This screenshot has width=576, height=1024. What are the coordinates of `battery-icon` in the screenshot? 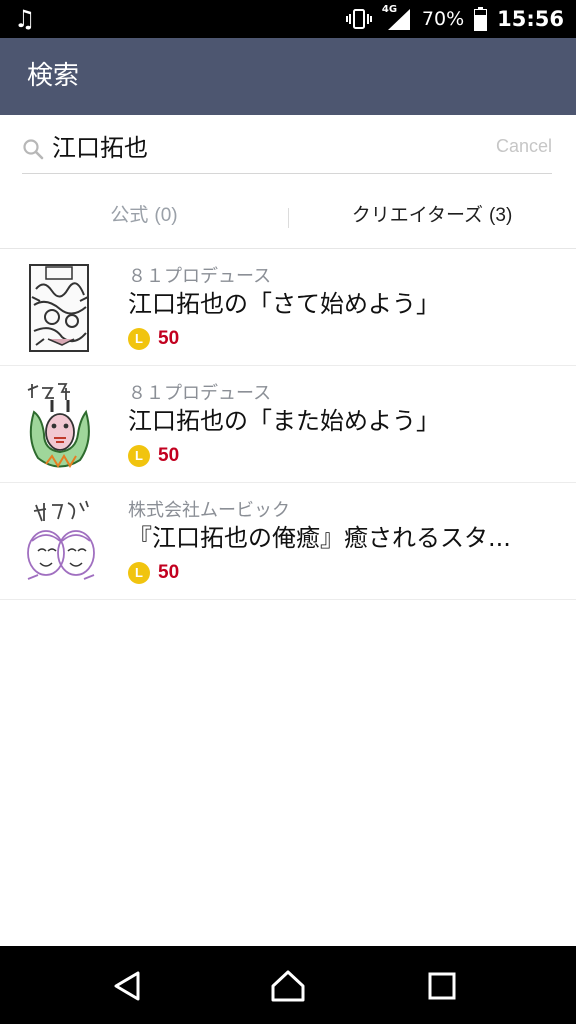 It's located at (481, 19).